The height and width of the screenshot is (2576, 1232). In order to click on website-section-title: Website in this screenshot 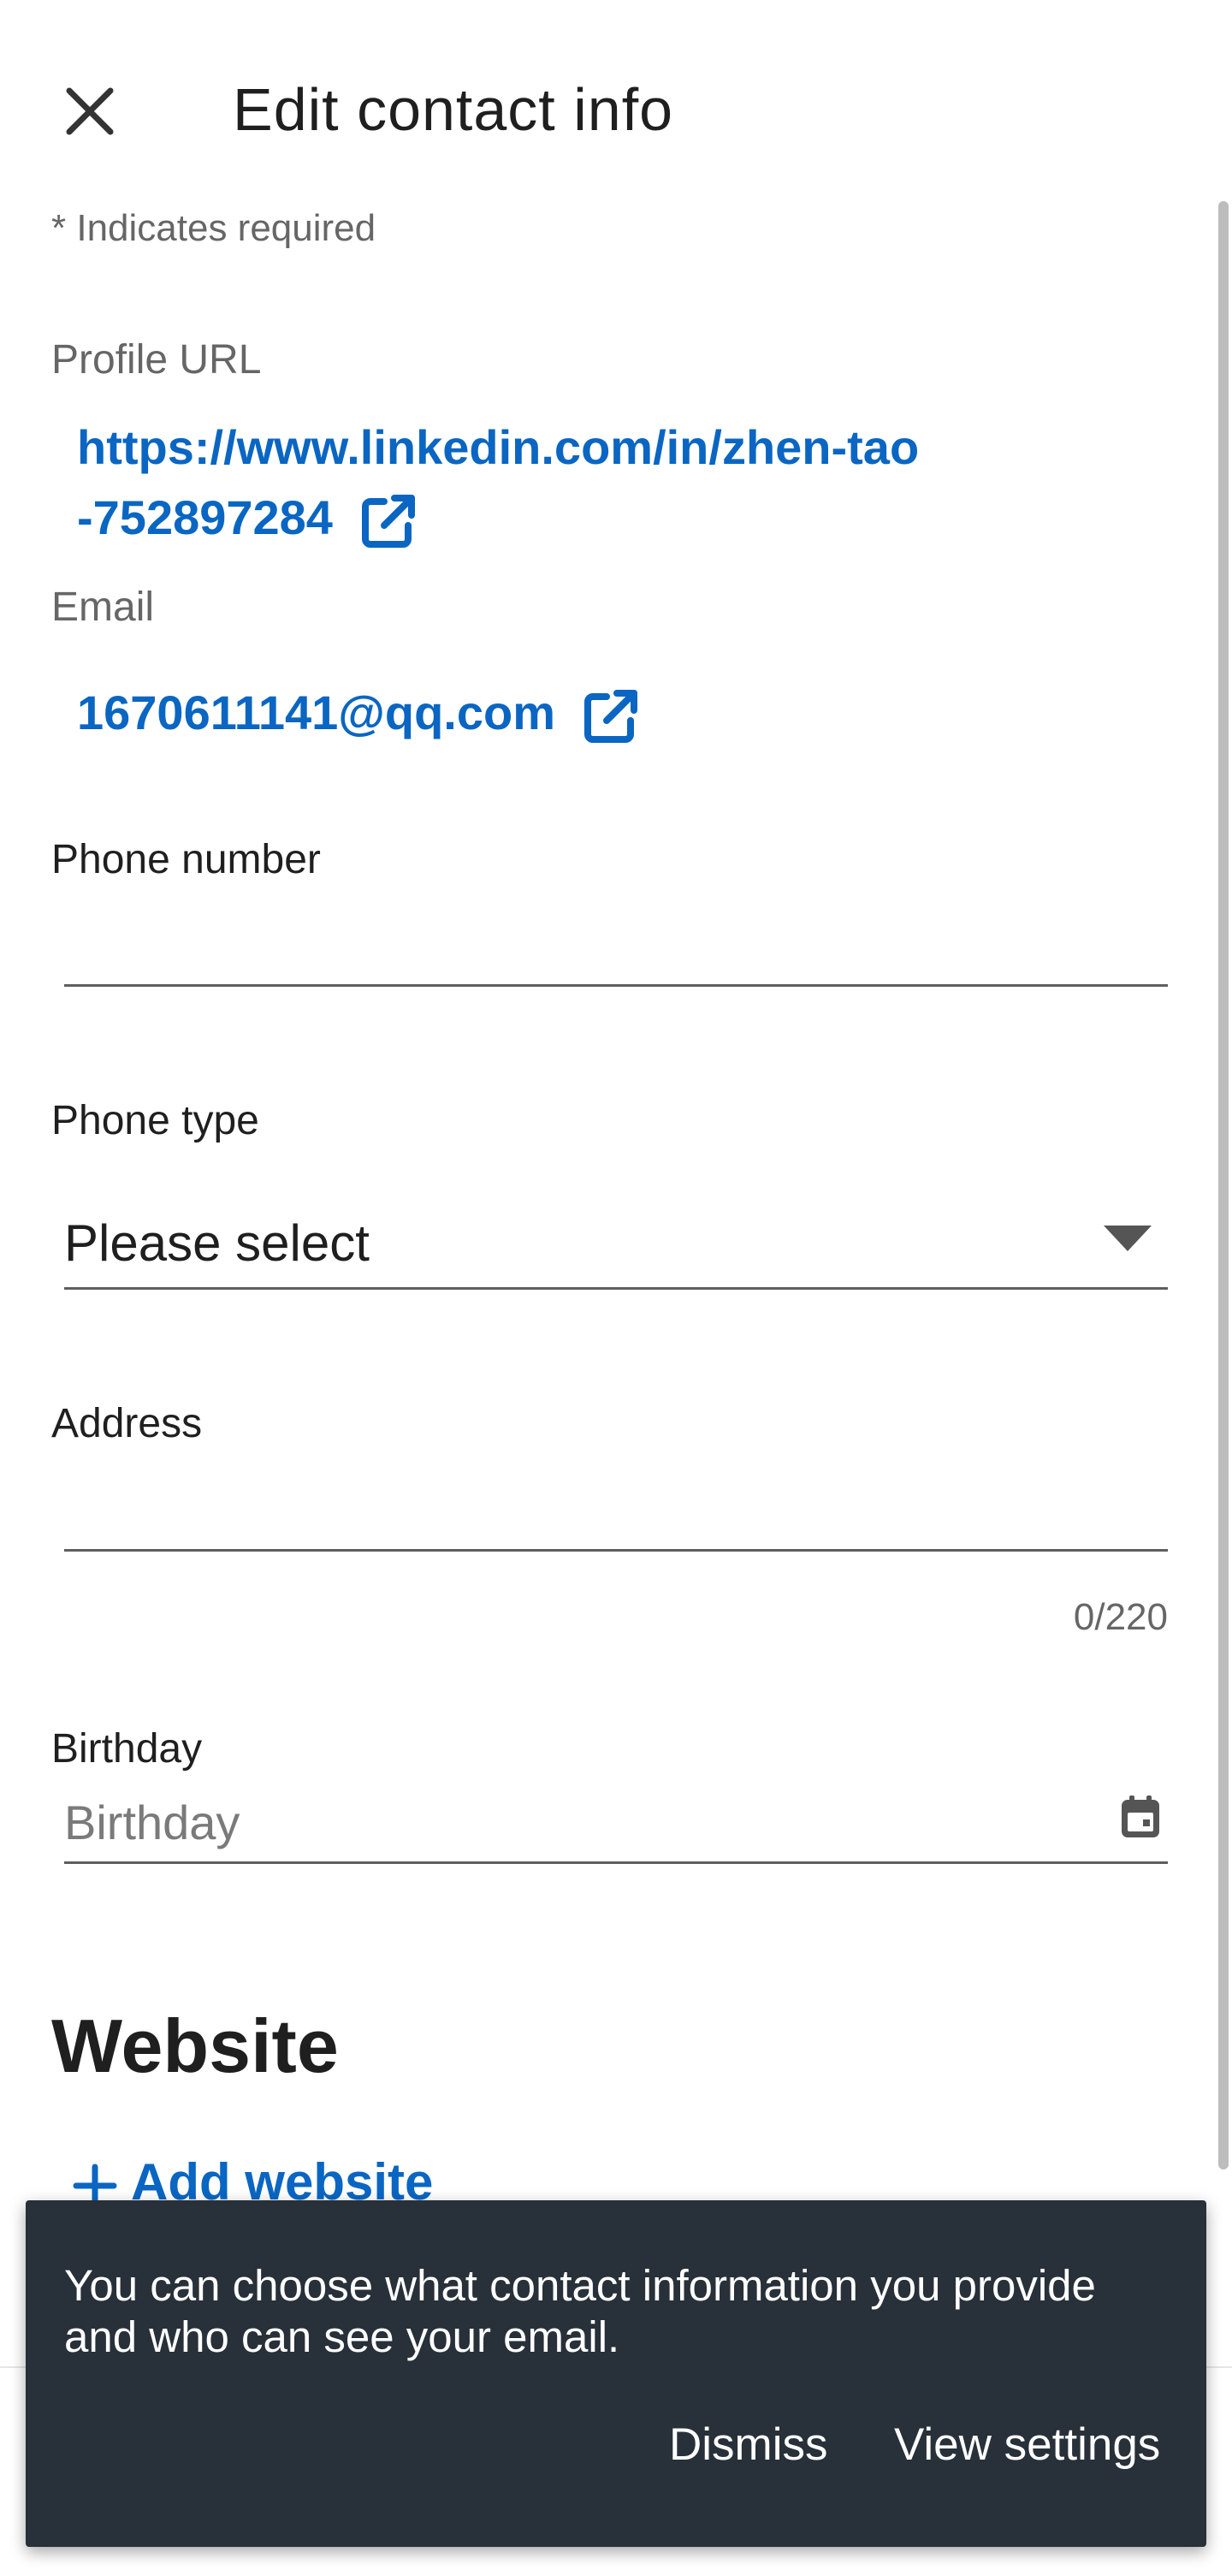, I will do `click(195, 2045)`.